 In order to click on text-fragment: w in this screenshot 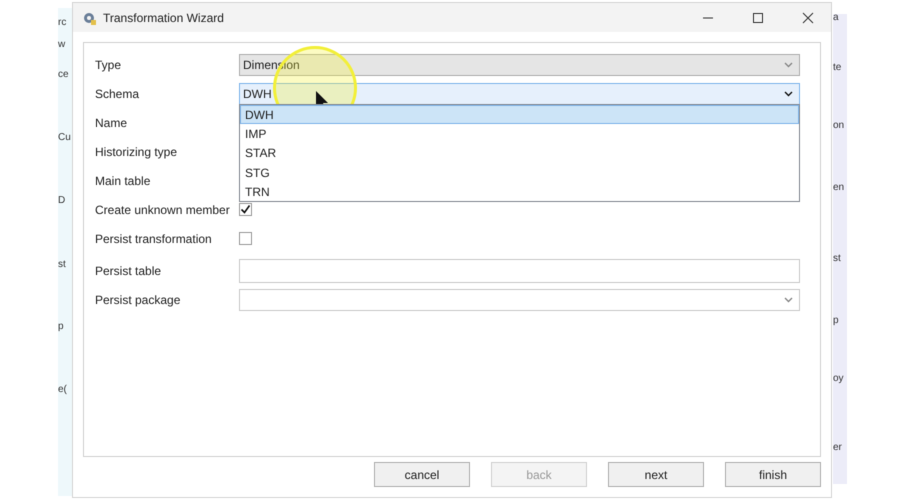, I will do `click(62, 45)`.